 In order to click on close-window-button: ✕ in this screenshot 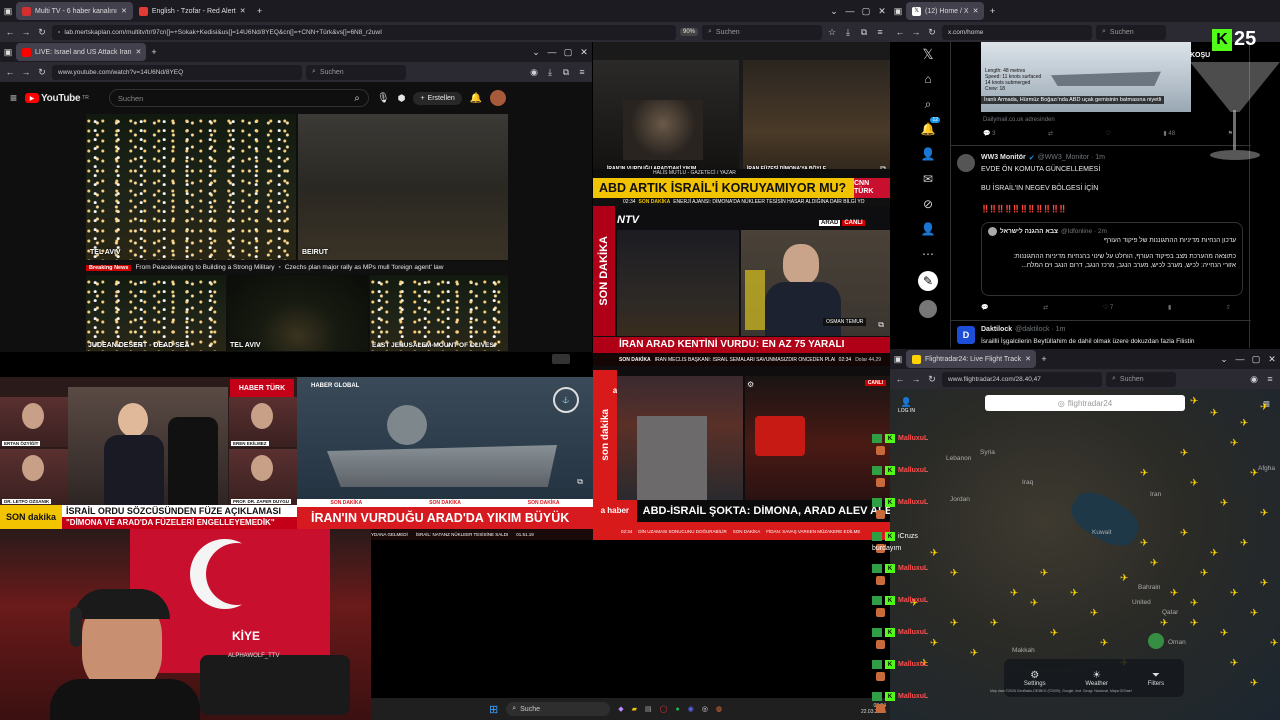, I will do `click(584, 52)`.